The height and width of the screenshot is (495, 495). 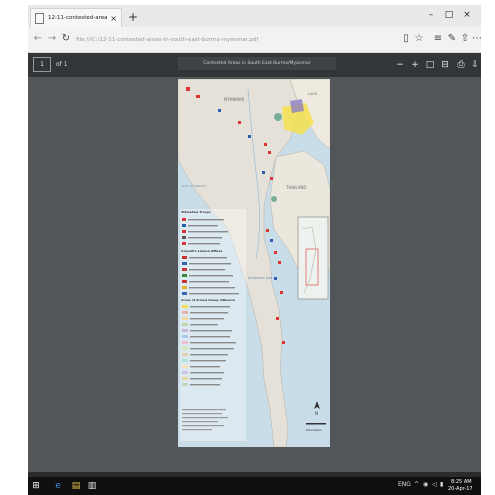 What do you see at coordinates (404, 484) in the screenshot?
I see `language-indicator: ENG` at bounding box center [404, 484].